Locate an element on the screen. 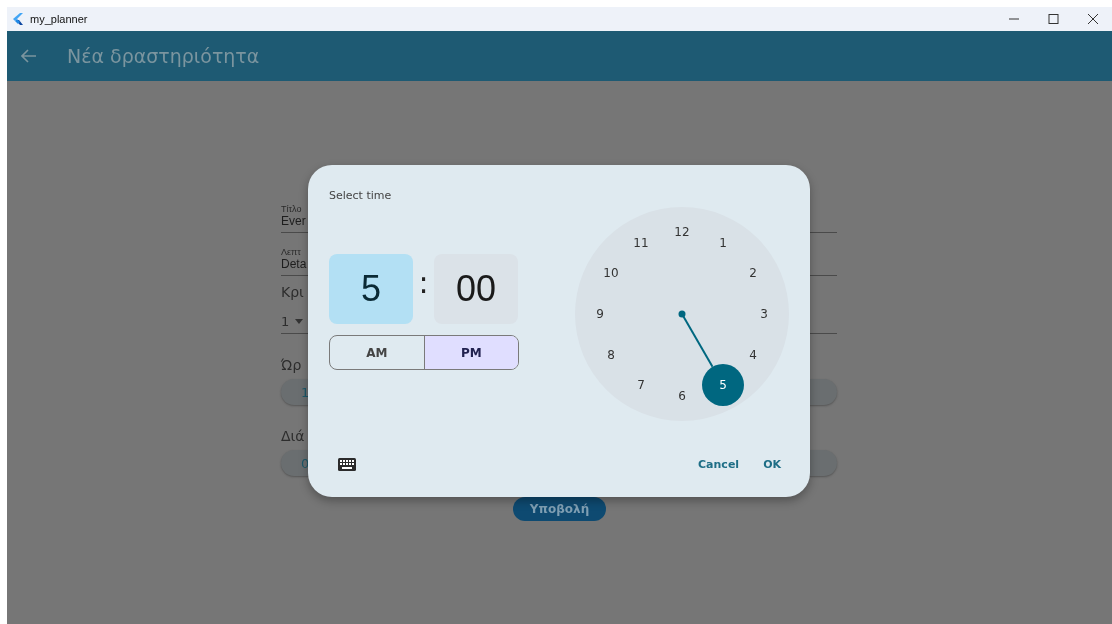  clock-number: 10 is located at coordinates (611, 273).